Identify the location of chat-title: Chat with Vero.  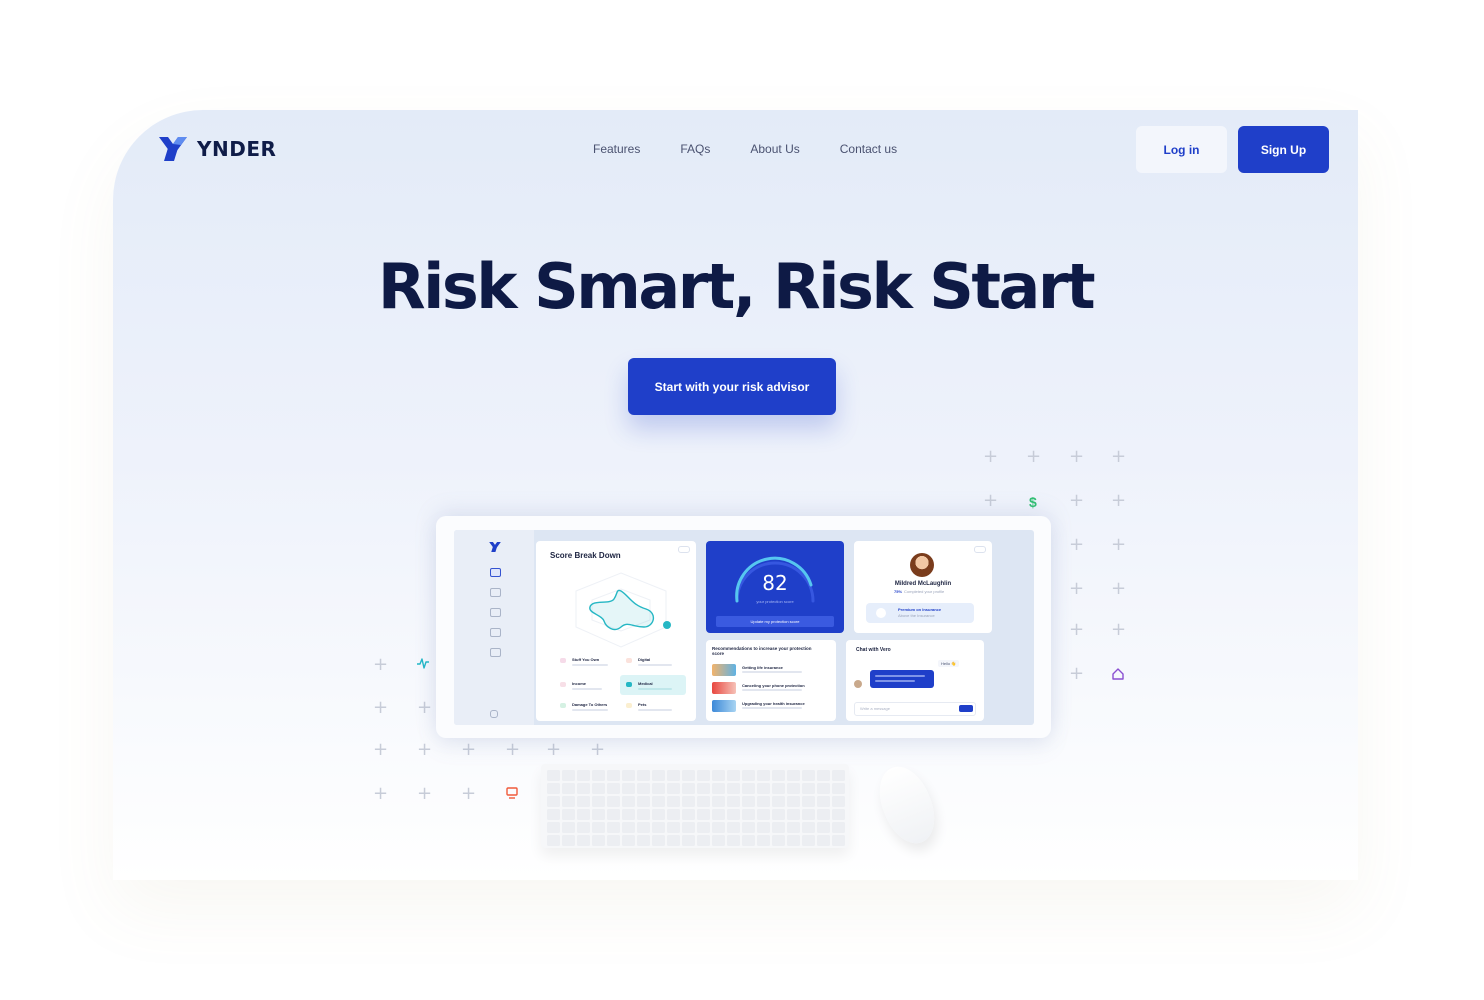
(873, 650).